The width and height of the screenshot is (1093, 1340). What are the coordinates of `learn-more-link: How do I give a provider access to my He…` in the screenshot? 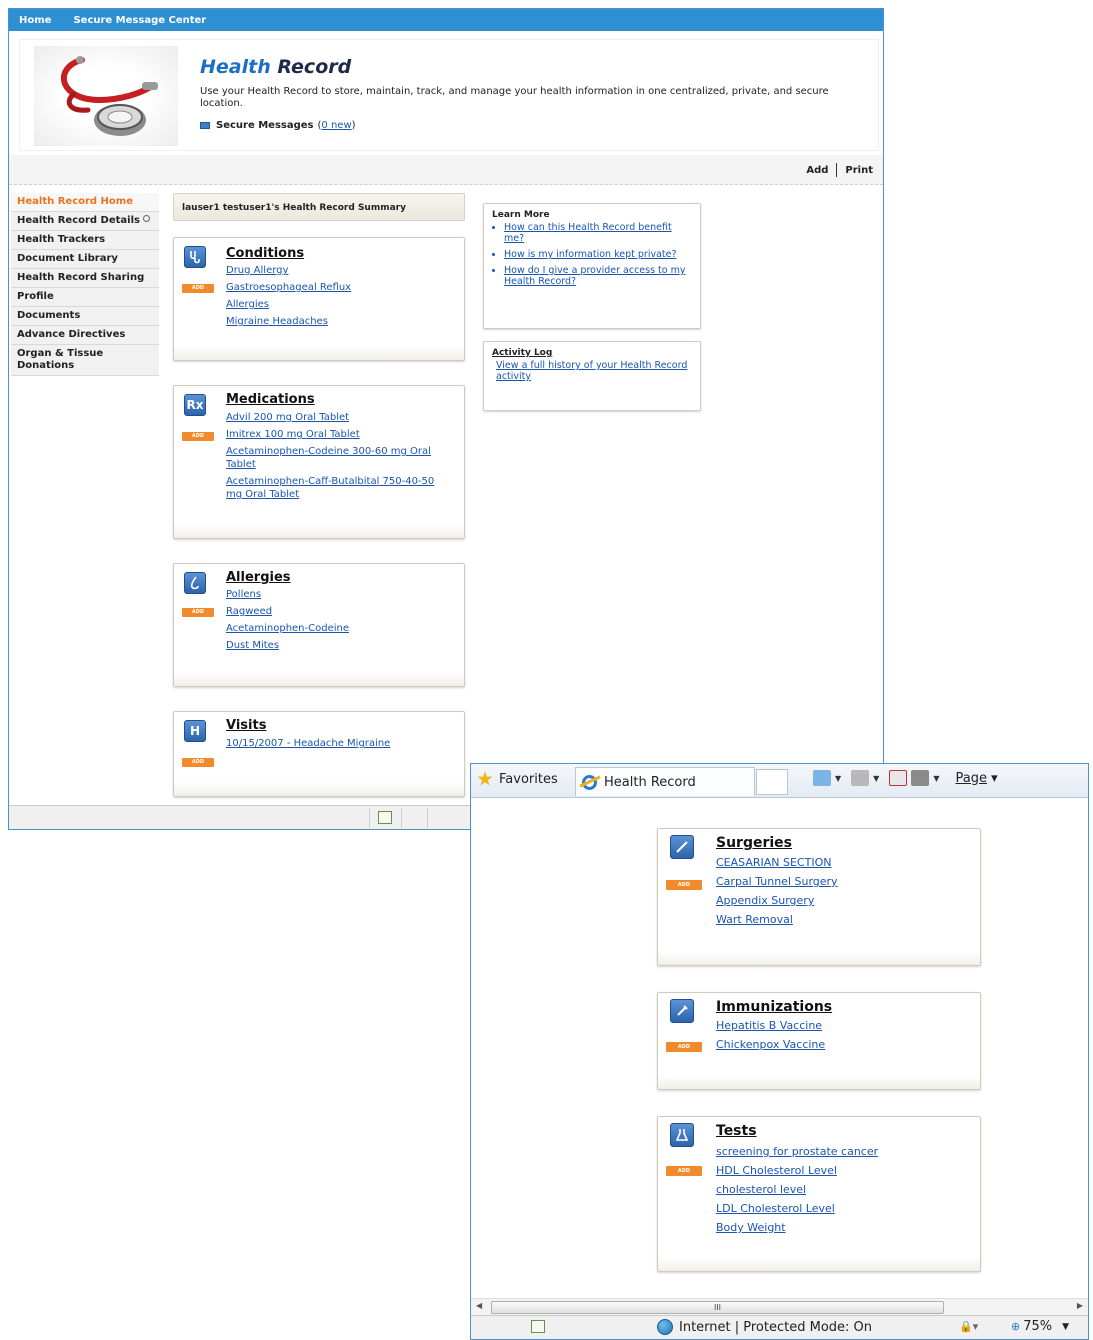 It's located at (598, 276).